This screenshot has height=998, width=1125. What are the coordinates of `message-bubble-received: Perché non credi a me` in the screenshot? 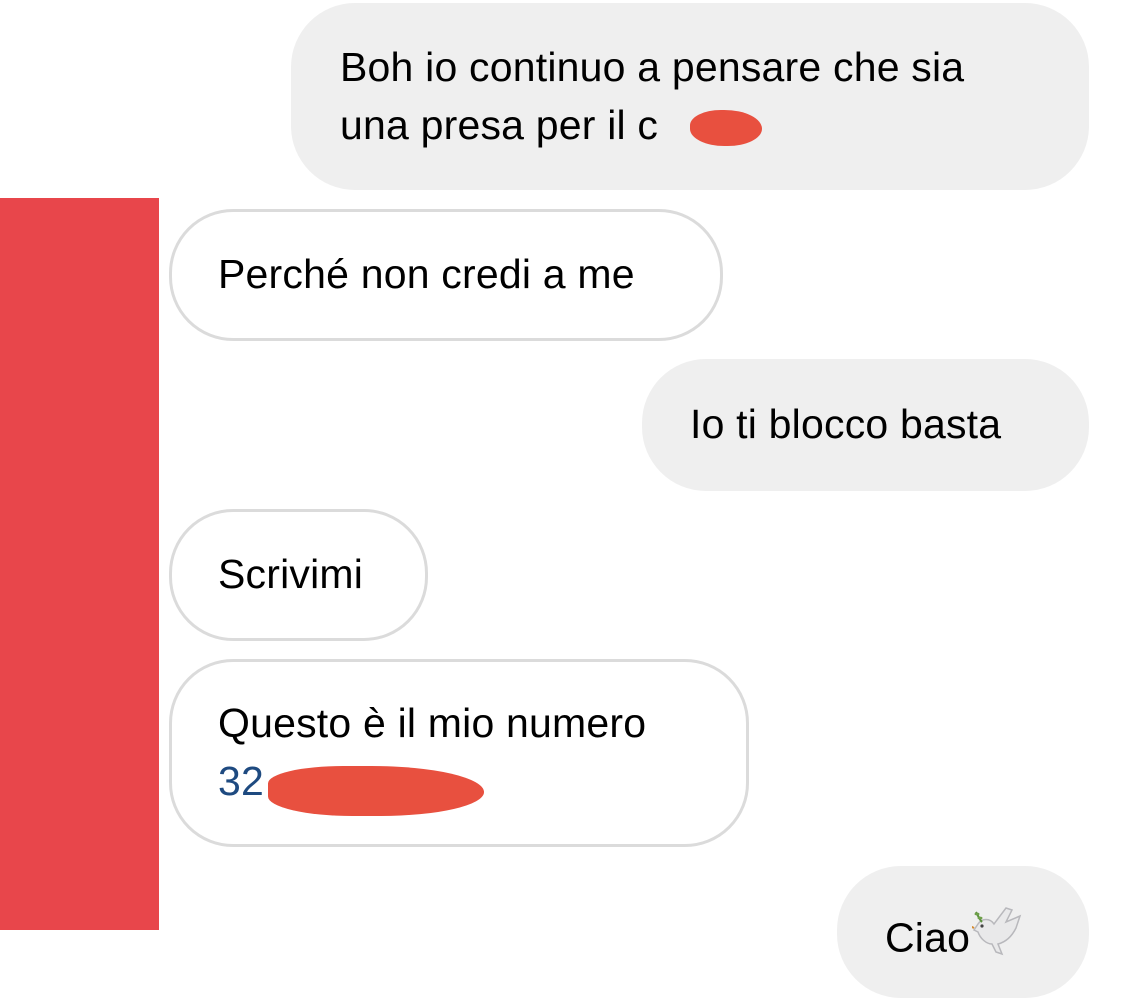 It's located at (446, 275).